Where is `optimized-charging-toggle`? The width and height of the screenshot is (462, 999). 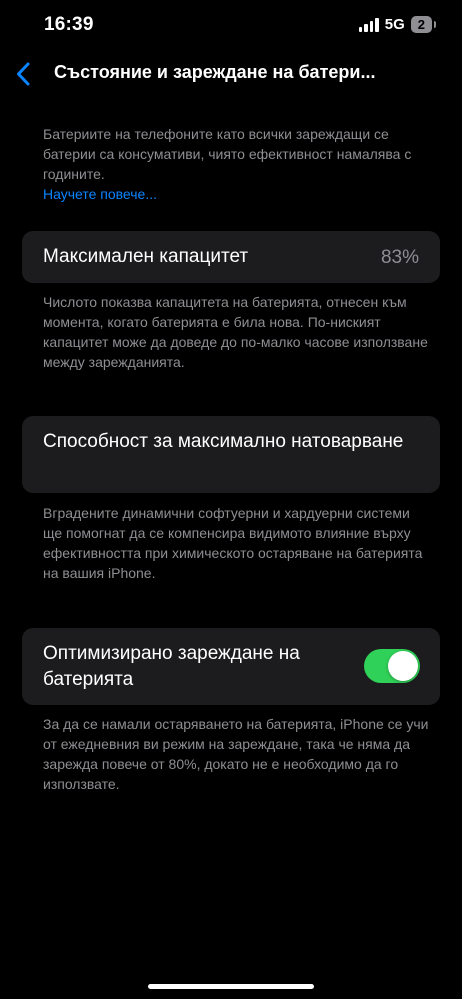 optimized-charging-toggle is located at coordinates (392, 666).